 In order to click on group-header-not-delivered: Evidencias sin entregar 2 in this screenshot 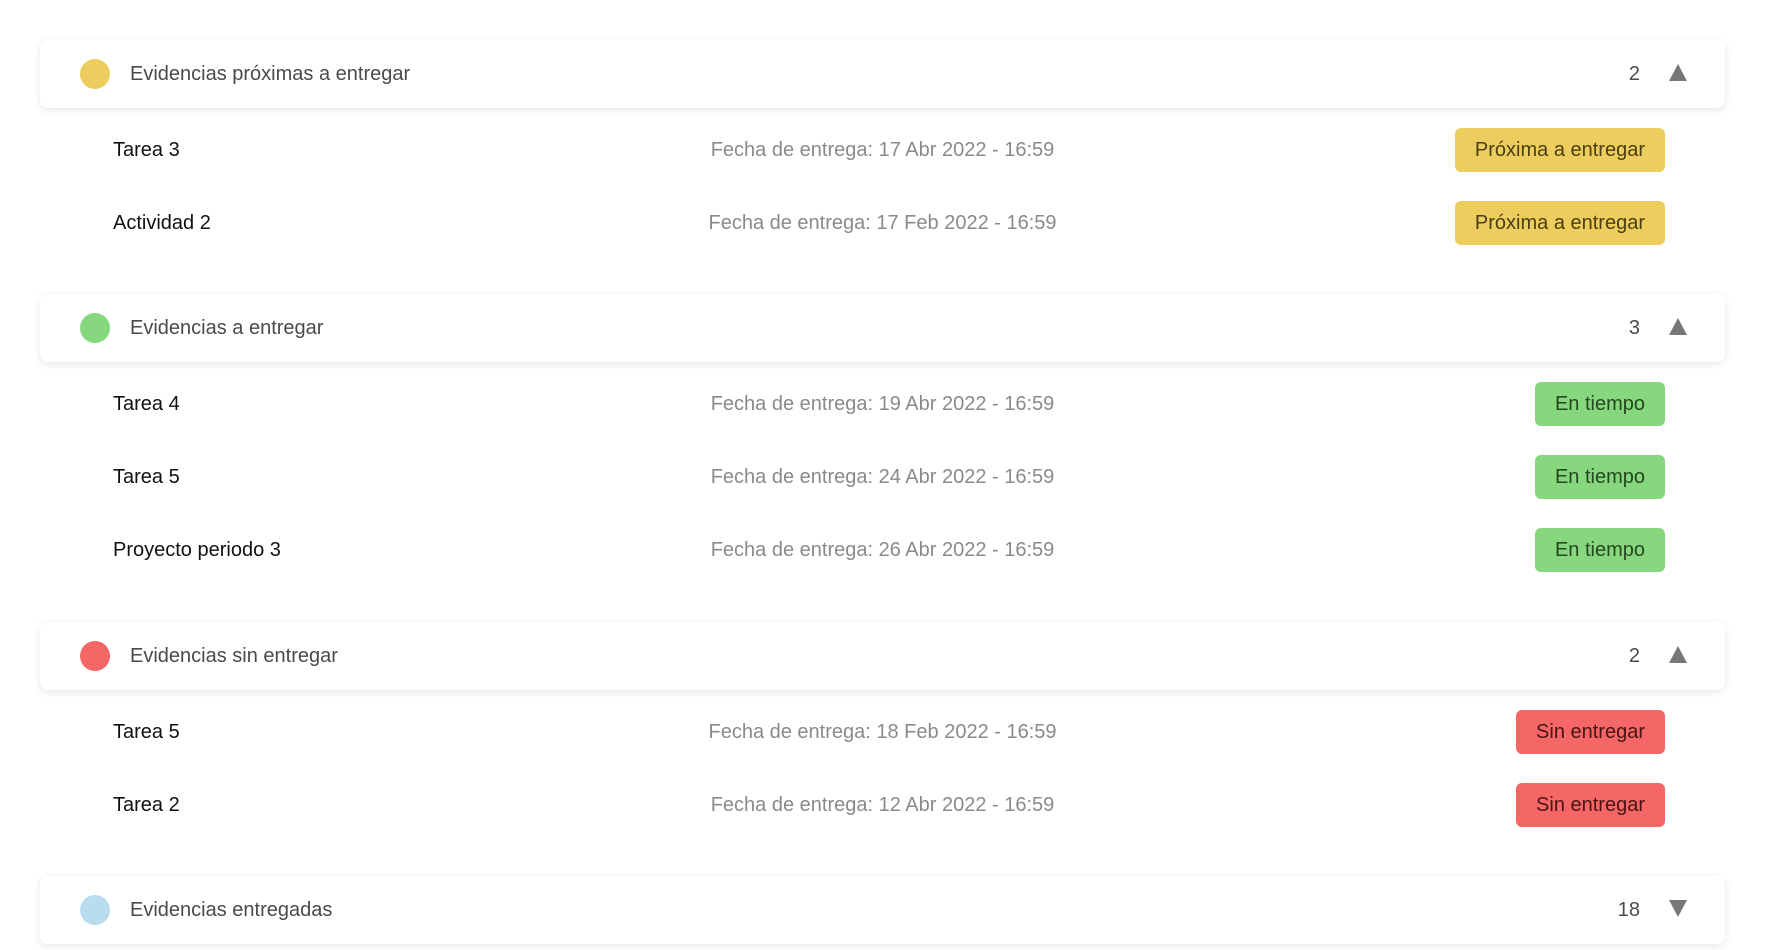, I will do `click(882, 656)`.